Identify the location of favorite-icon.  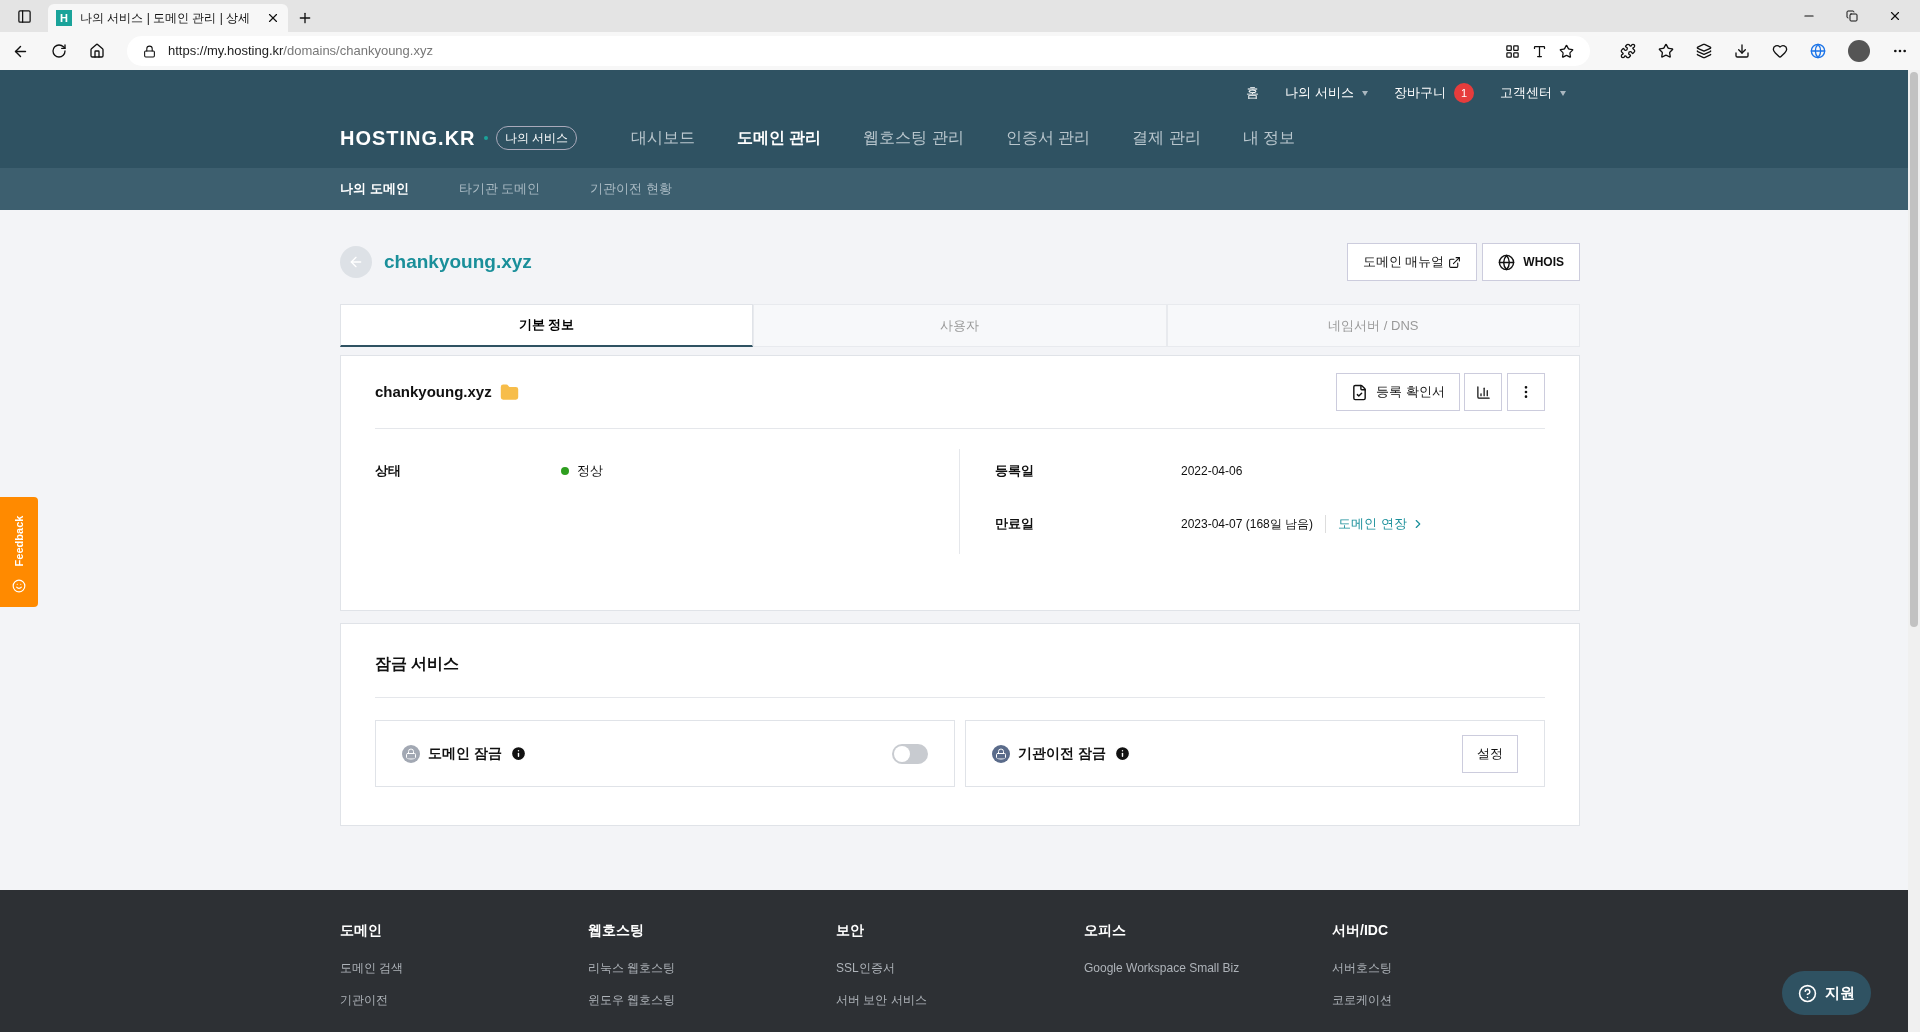
(1566, 51).